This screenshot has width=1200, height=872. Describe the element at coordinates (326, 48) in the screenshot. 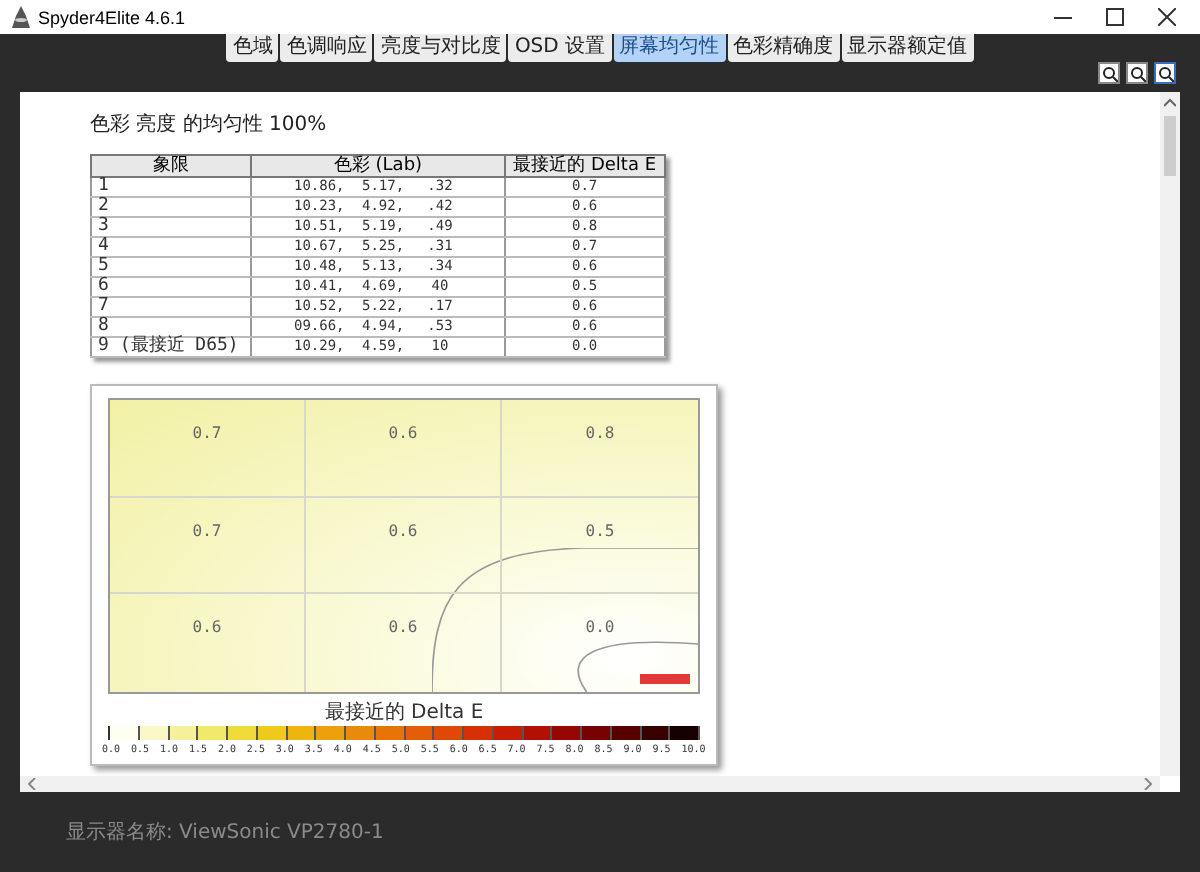

I see `tab: 色调响应` at that location.